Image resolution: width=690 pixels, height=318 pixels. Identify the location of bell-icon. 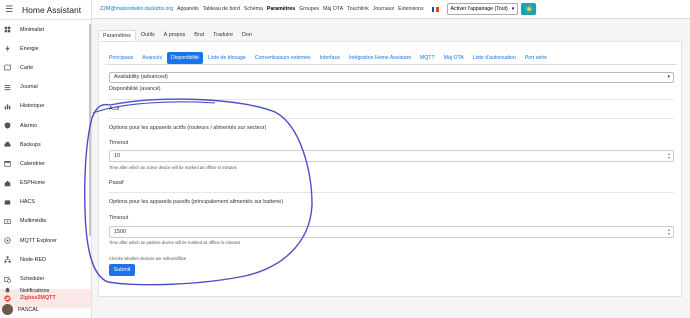
(7, 290).